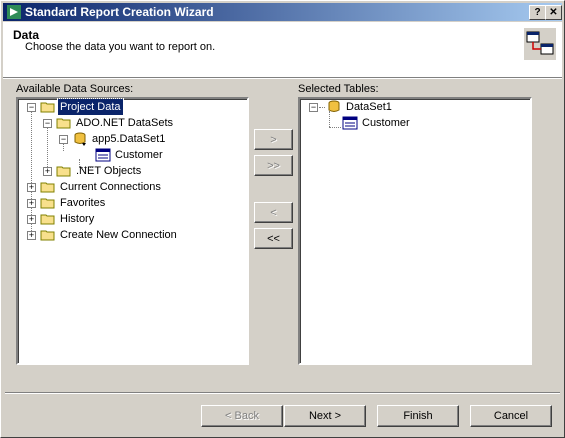  Describe the element at coordinates (553, 12) in the screenshot. I see `close-button: ✕` at that location.